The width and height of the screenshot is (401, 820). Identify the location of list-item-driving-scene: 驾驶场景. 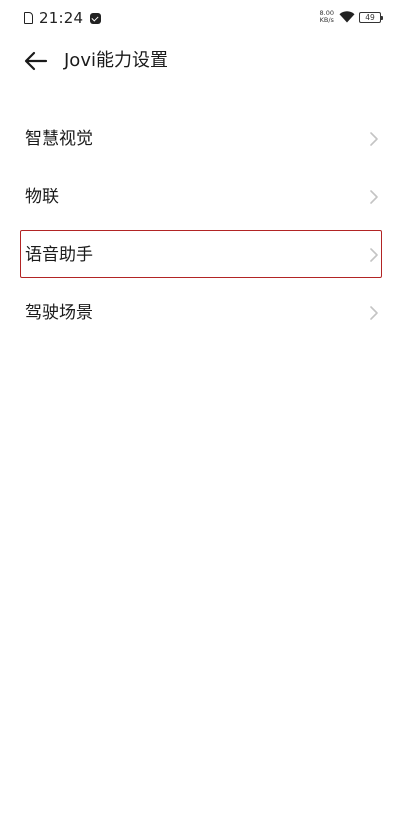
(200, 313).